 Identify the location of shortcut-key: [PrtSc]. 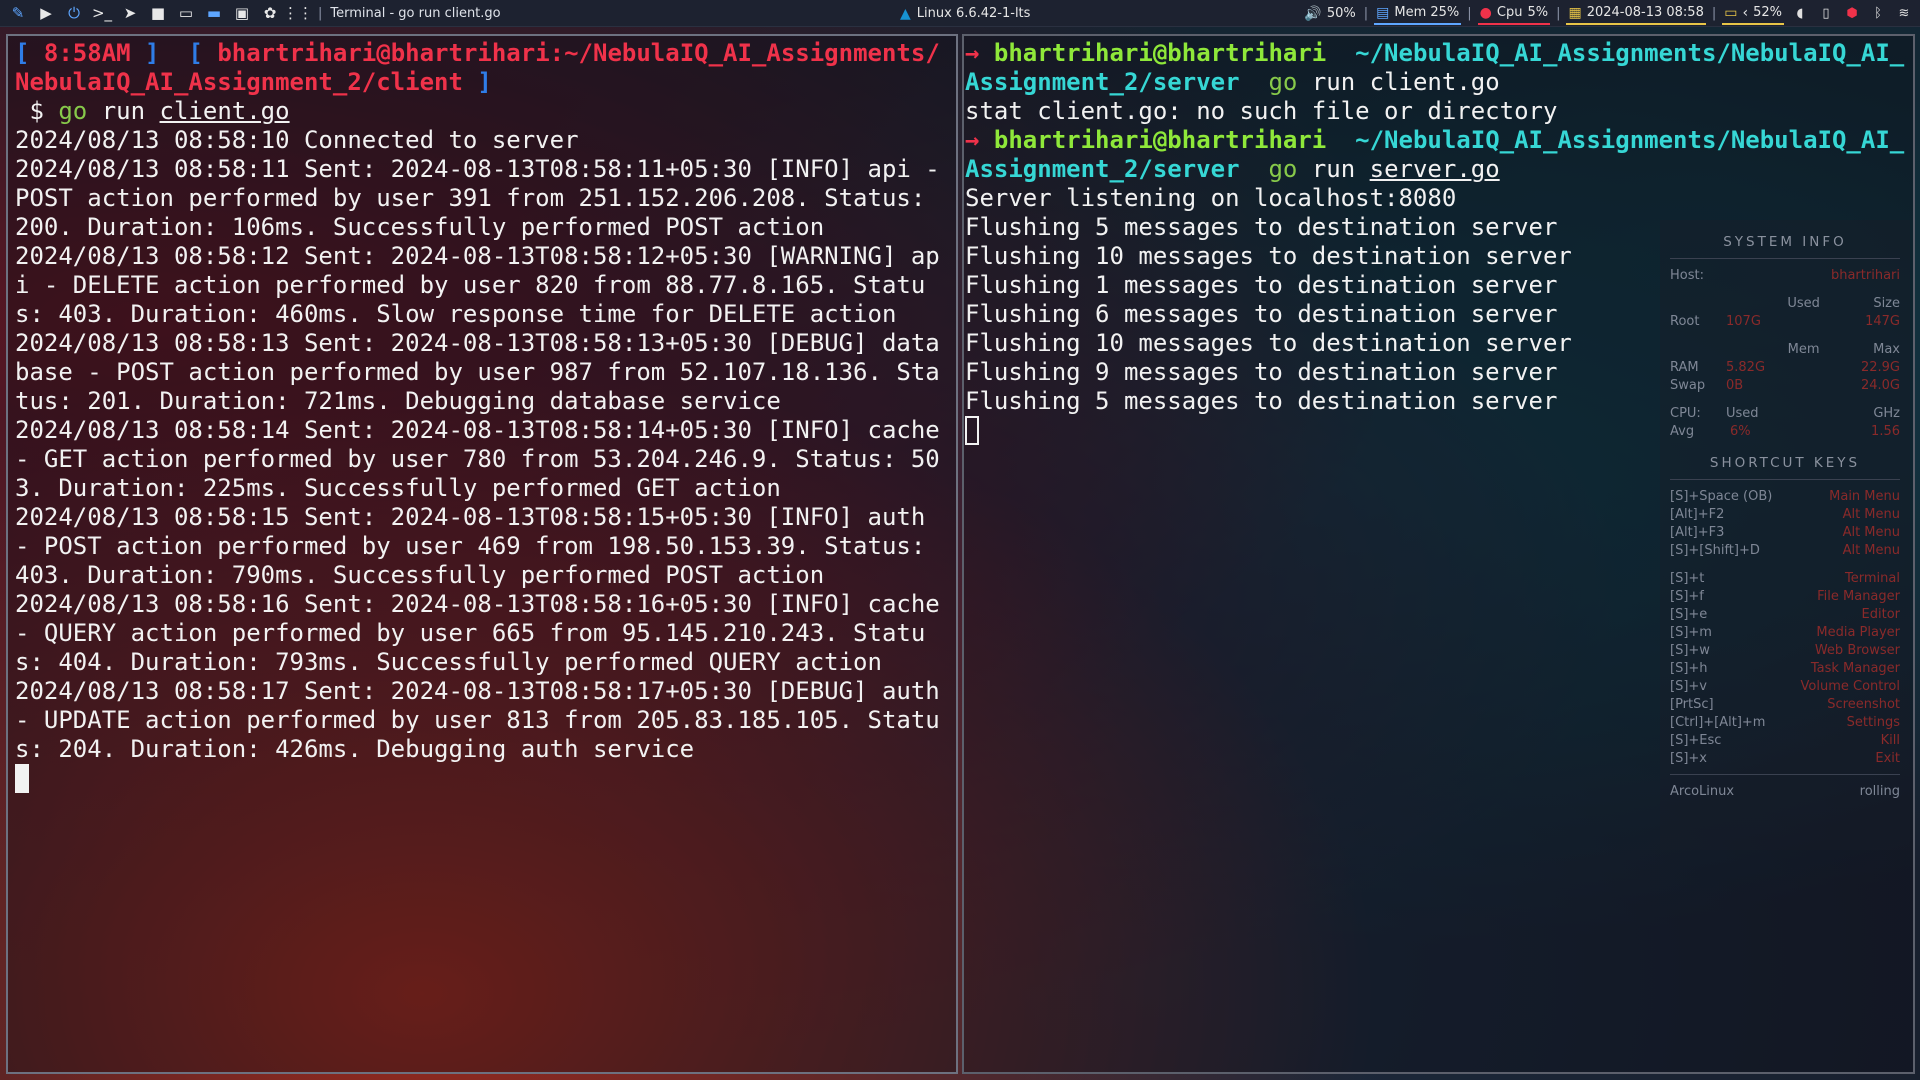
(1692, 704).